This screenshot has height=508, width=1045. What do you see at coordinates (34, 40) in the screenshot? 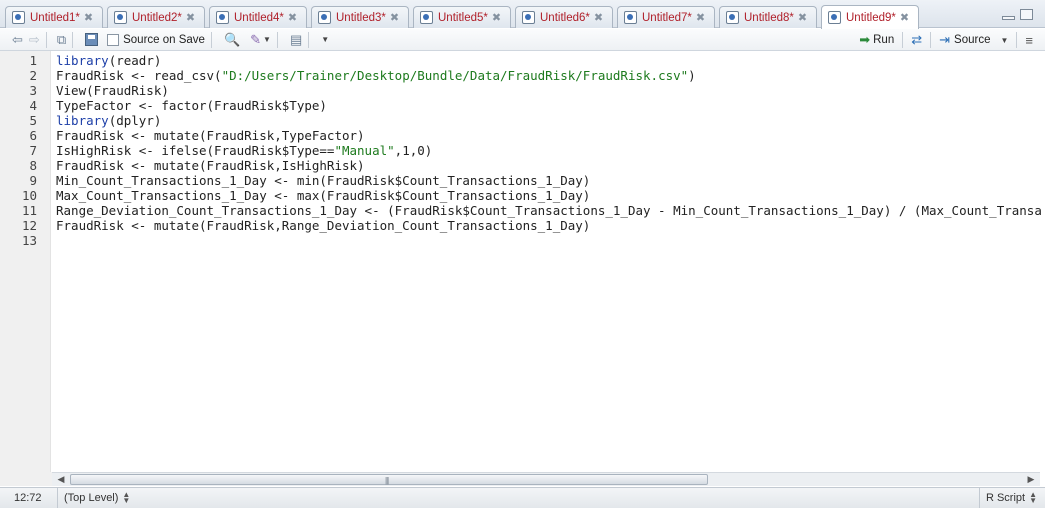
I see `forward-arrow-icon: ⇨` at bounding box center [34, 40].